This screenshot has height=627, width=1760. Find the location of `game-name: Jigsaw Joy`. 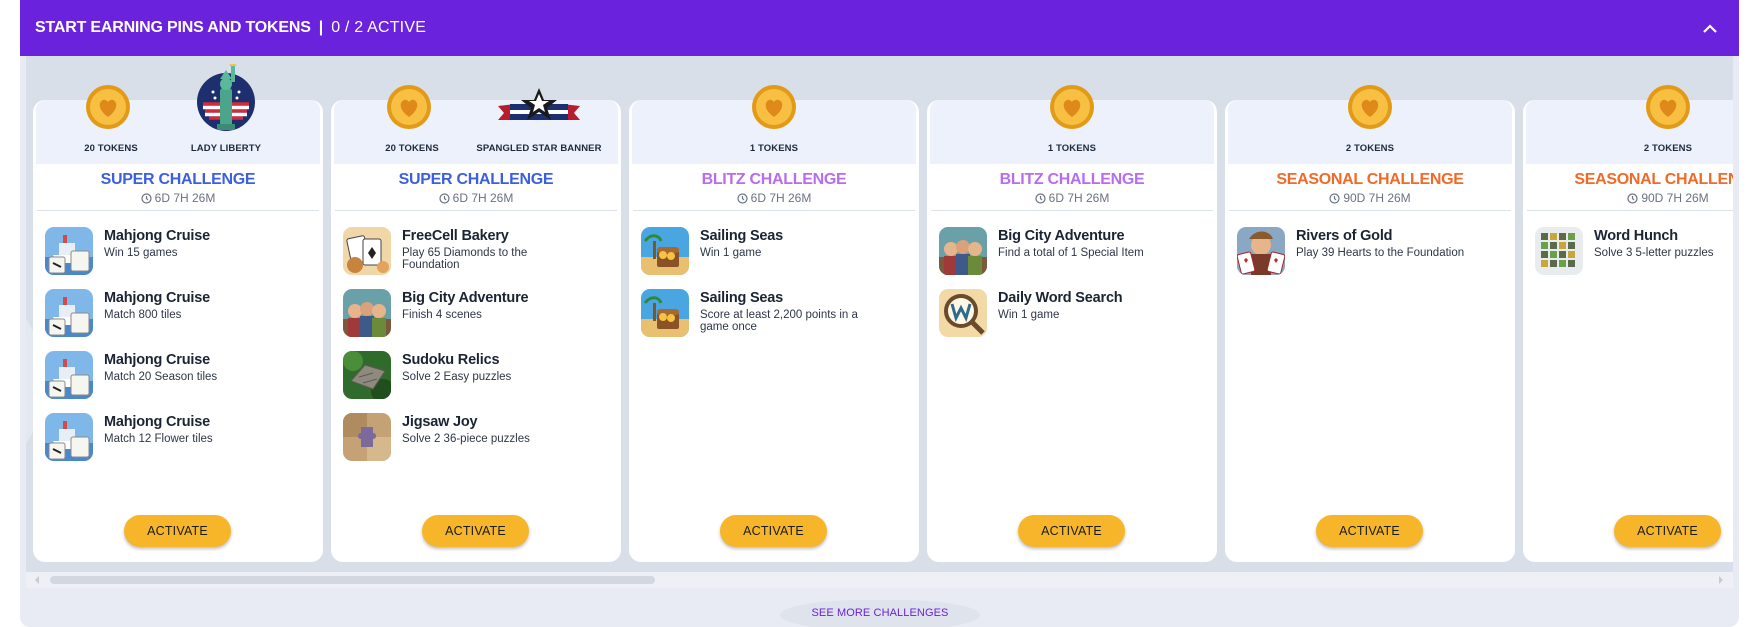

game-name: Jigsaw Joy is located at coordinates (440, 422).